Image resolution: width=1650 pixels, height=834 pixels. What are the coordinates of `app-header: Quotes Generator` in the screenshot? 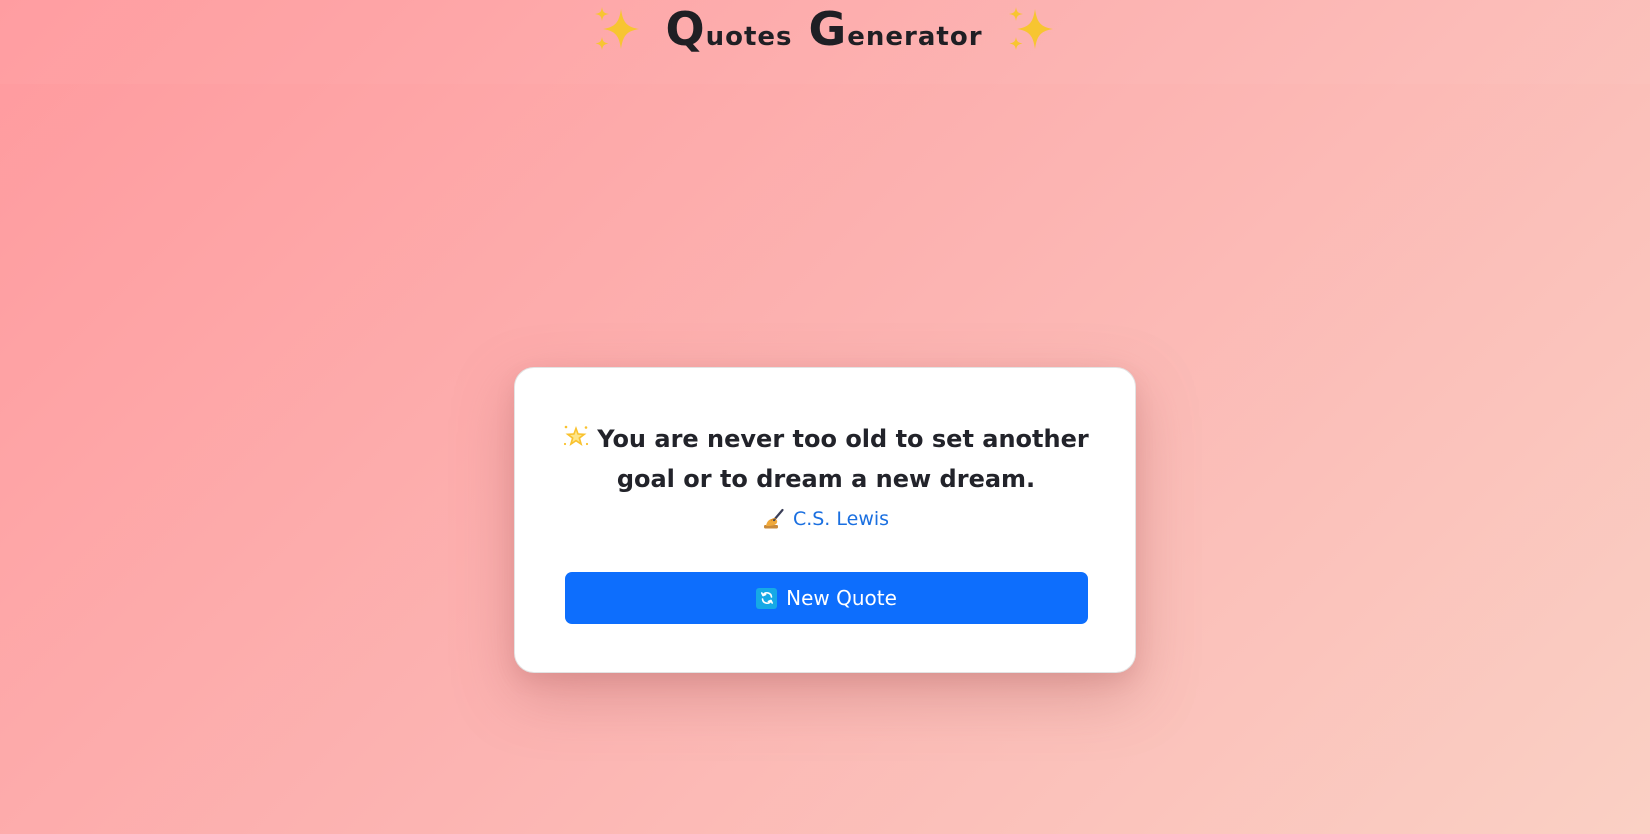 It's located at (825, 42).